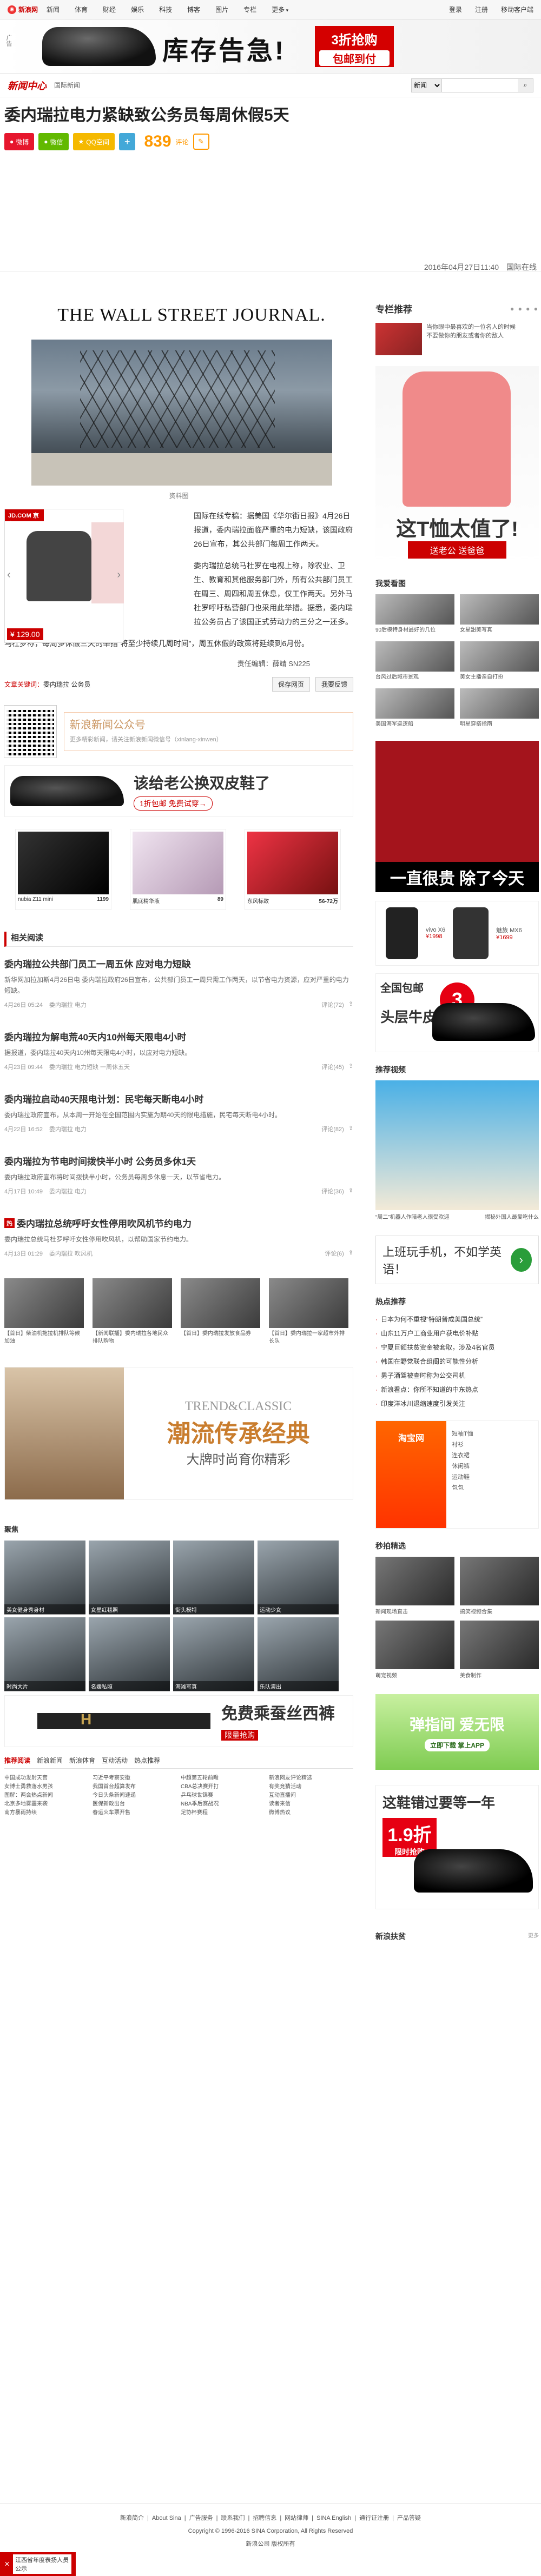  What do you see at coordinates (415, 614) in the screenshot?
I see `pic-card: 90后模特身材最好的几位` at bounding box center [415, 614].